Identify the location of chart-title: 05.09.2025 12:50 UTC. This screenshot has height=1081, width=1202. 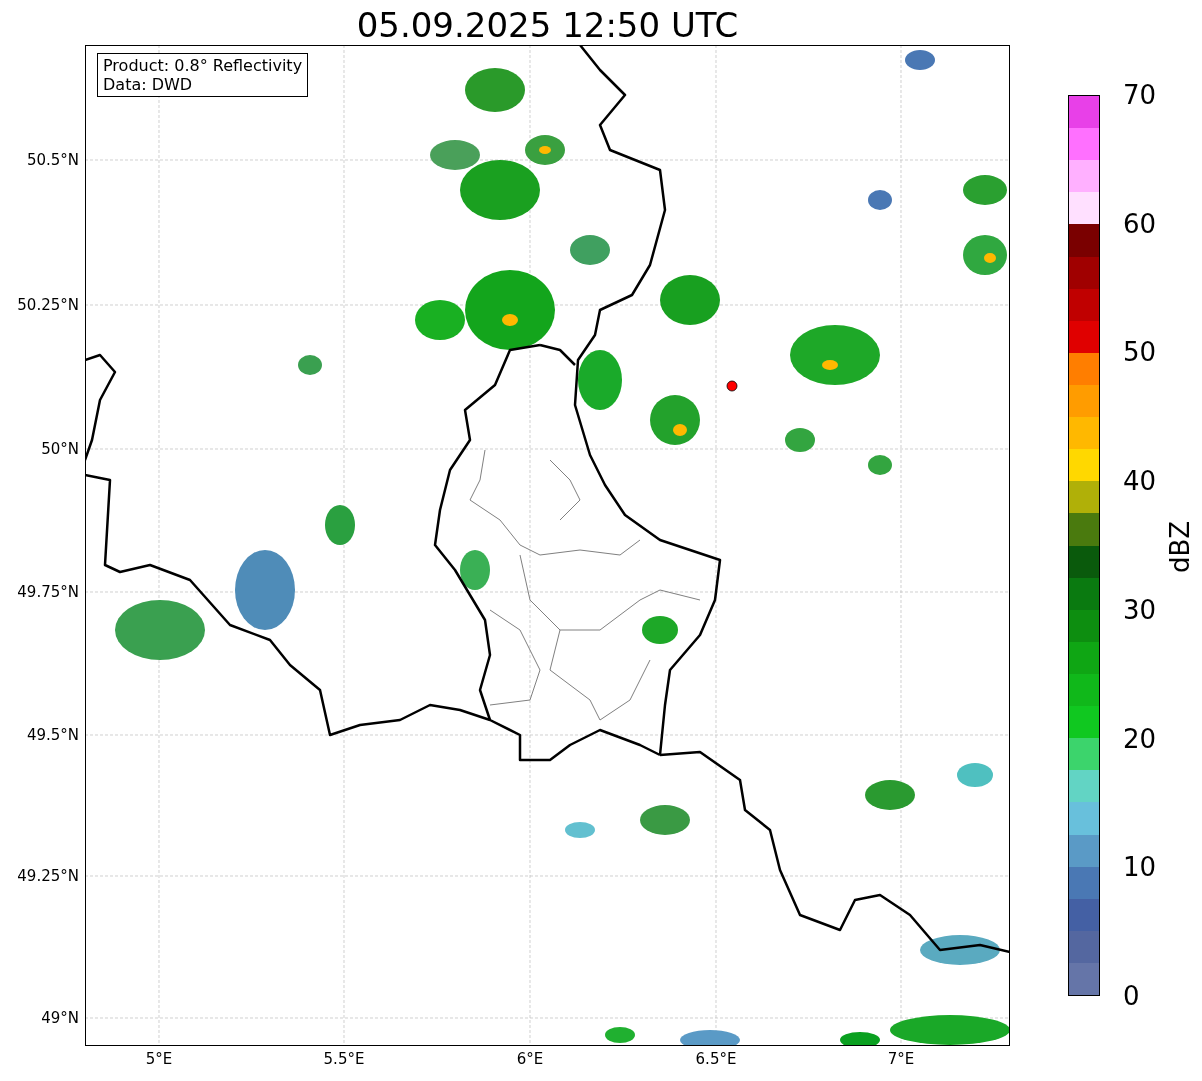
(547, 25).